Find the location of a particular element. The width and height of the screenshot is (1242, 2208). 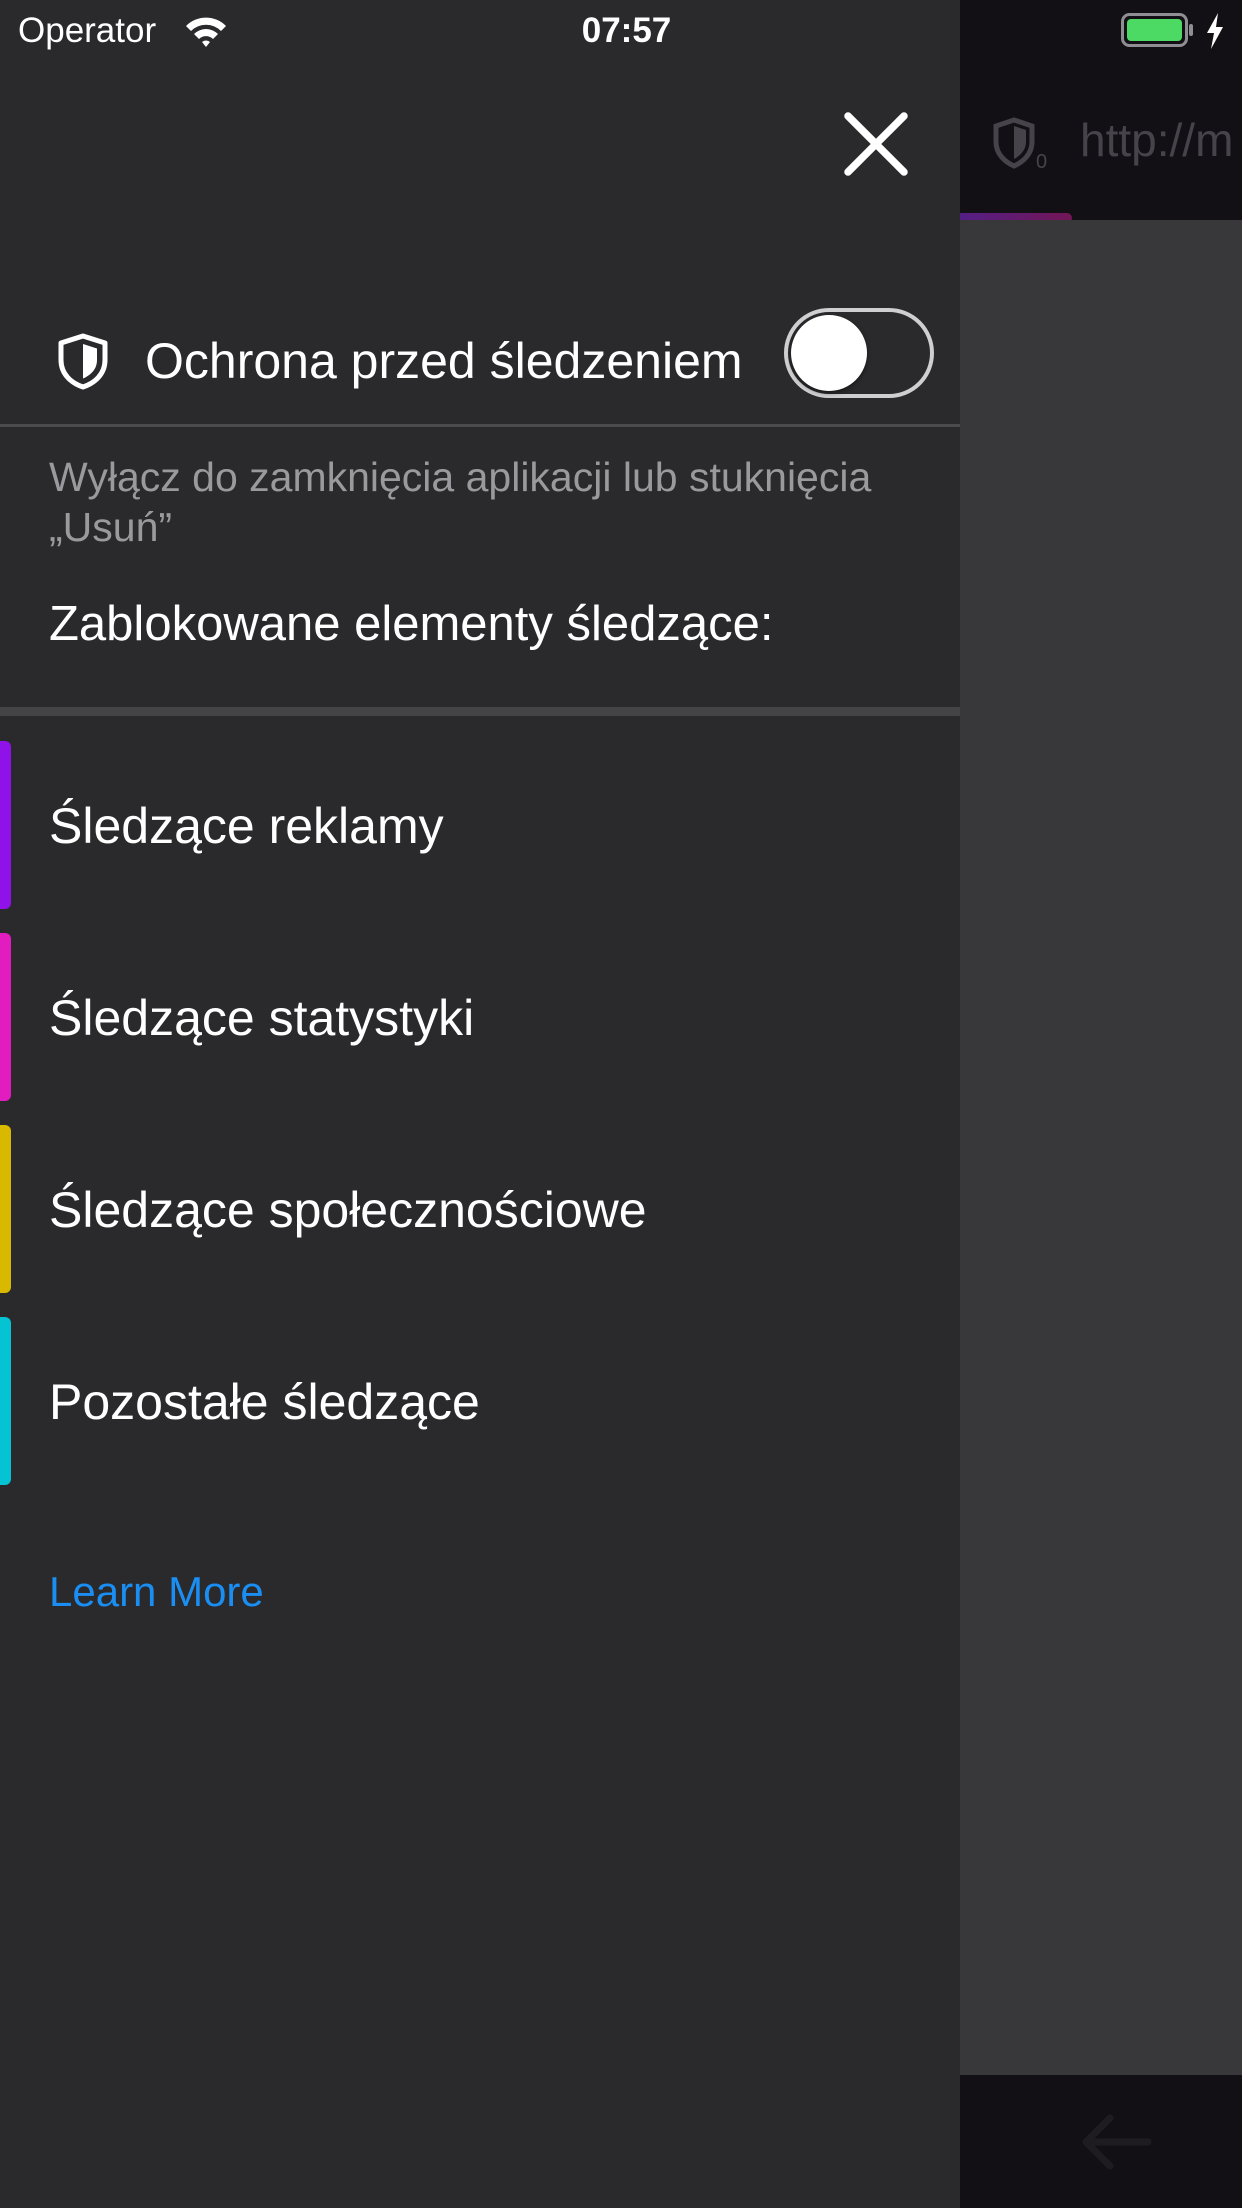

tracker-label: Śledzące statystyki is located at coordinates (262, 1018).